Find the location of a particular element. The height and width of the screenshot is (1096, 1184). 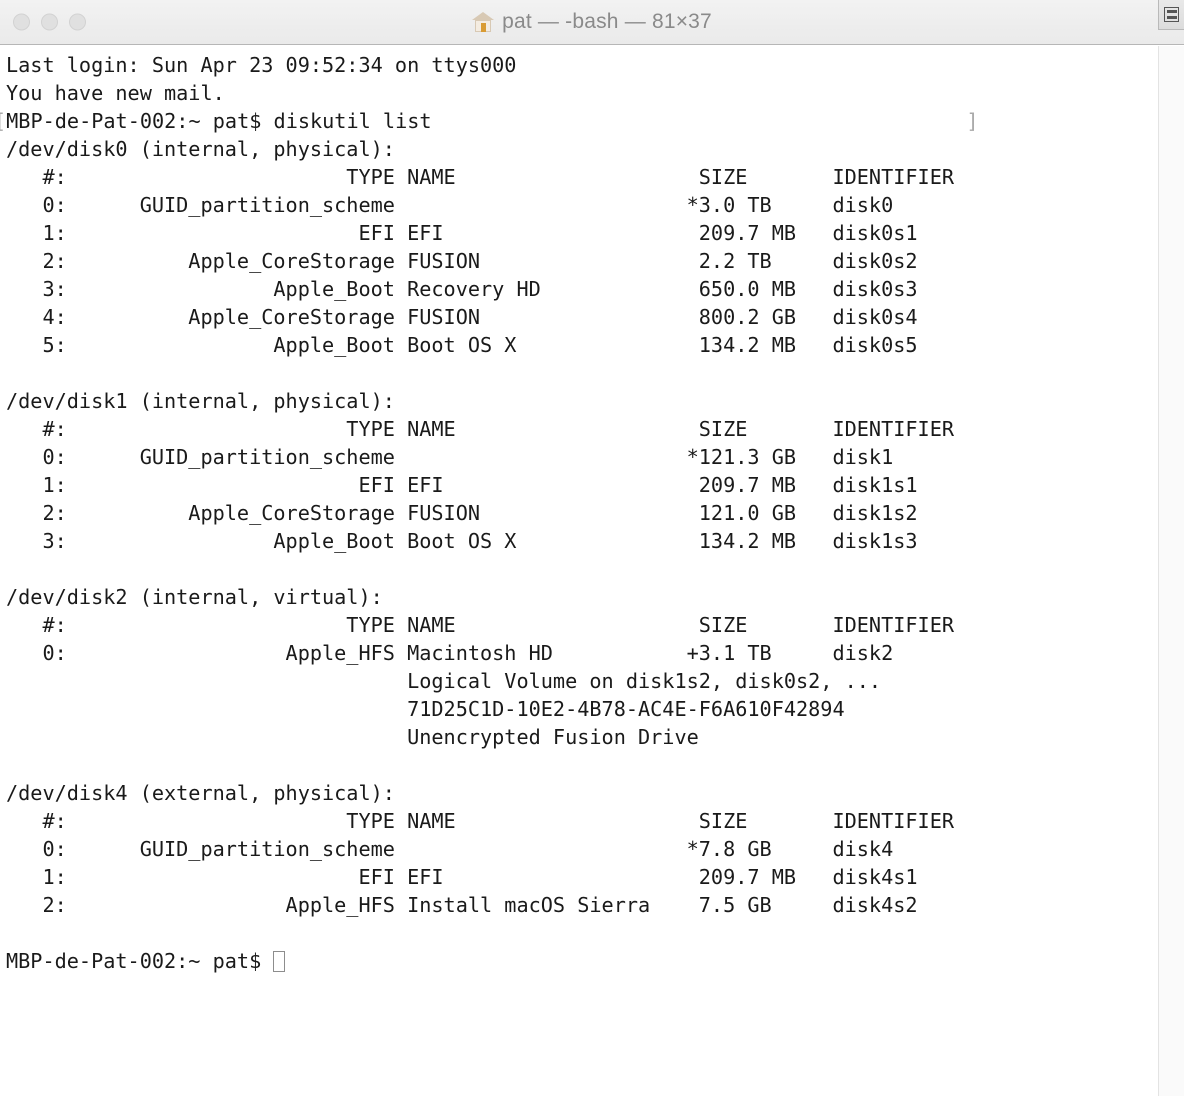

minimize-button is located at coordinates (49, 22).